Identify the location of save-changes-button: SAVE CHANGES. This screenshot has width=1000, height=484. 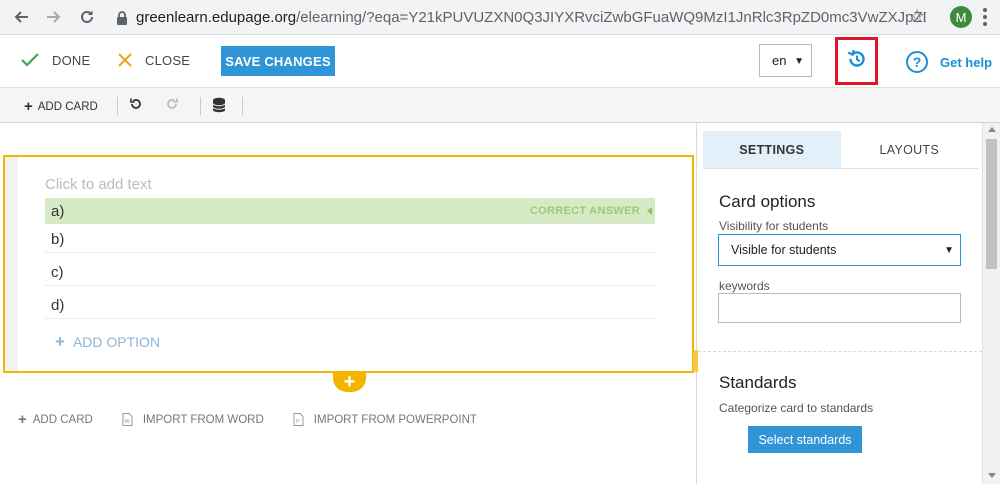
(278, 61).